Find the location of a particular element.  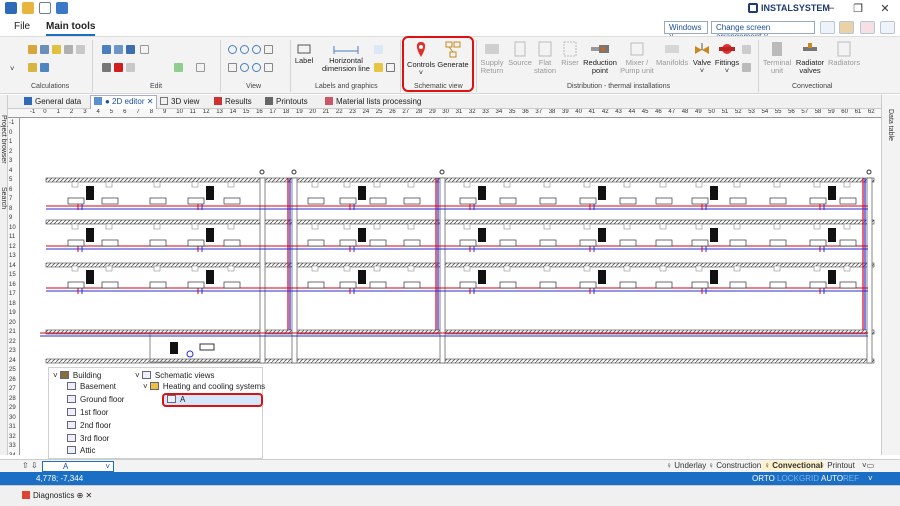

tab-general-data: General data is located at coordinates (52, 103).